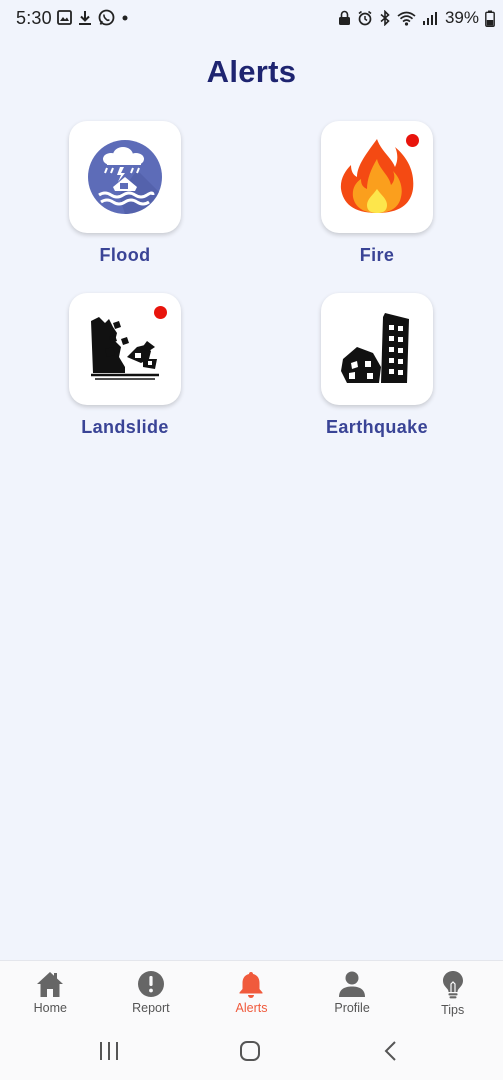 The height and width of the screenshot is (1080, 503). What do you see at coordinates (251, 985) in the screenshot?
I see `bell-icon` at bounding box center [251, 985].